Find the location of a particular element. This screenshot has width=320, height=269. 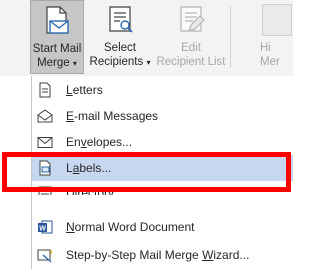

highlight-merge-fields-label-2: Mer is located at coordinates (270, 62).